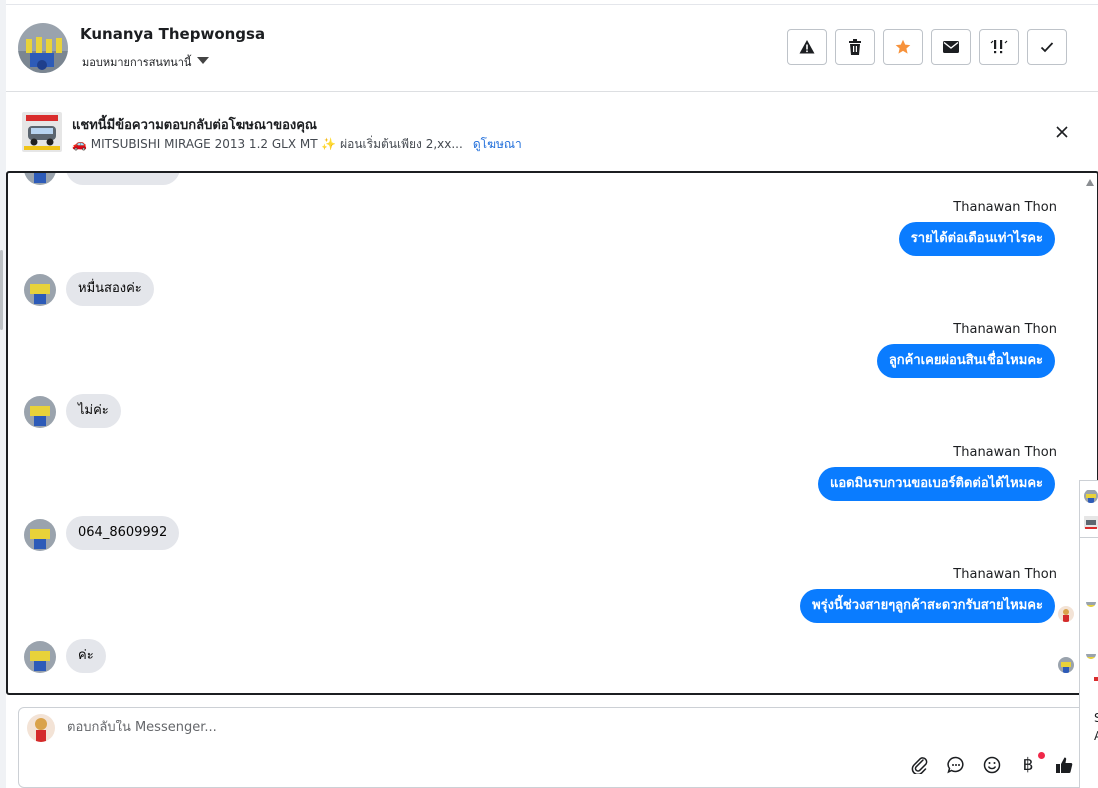 The image size is (1098, 788). I want to click on paperclip-icon, so click(919, 765).